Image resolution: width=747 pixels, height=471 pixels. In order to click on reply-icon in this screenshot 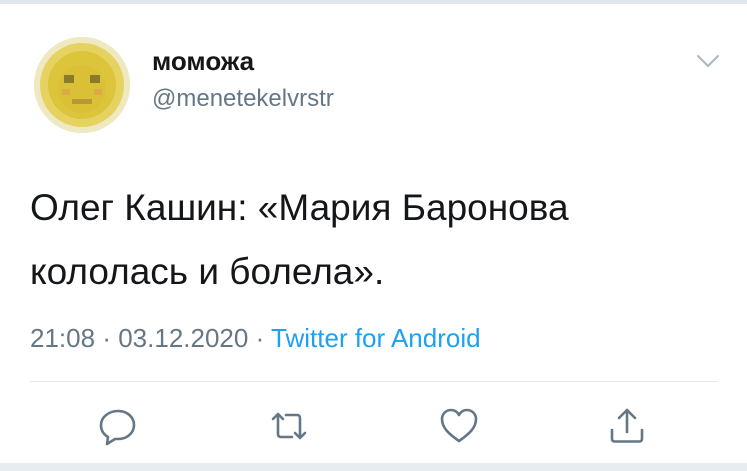, I will do `click(117, 427)`.